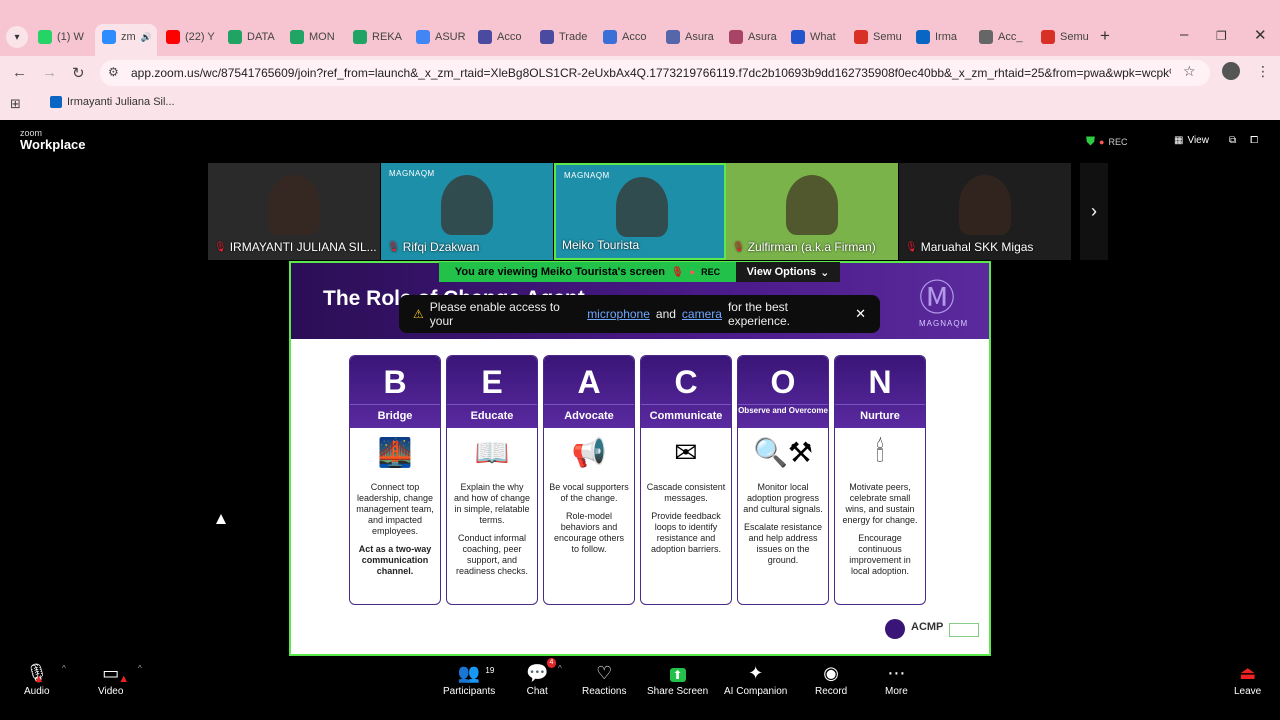 This screenshot has width=1280, height=720. I want to click on card-header: O Observe and Overcome, so click(783, 392).